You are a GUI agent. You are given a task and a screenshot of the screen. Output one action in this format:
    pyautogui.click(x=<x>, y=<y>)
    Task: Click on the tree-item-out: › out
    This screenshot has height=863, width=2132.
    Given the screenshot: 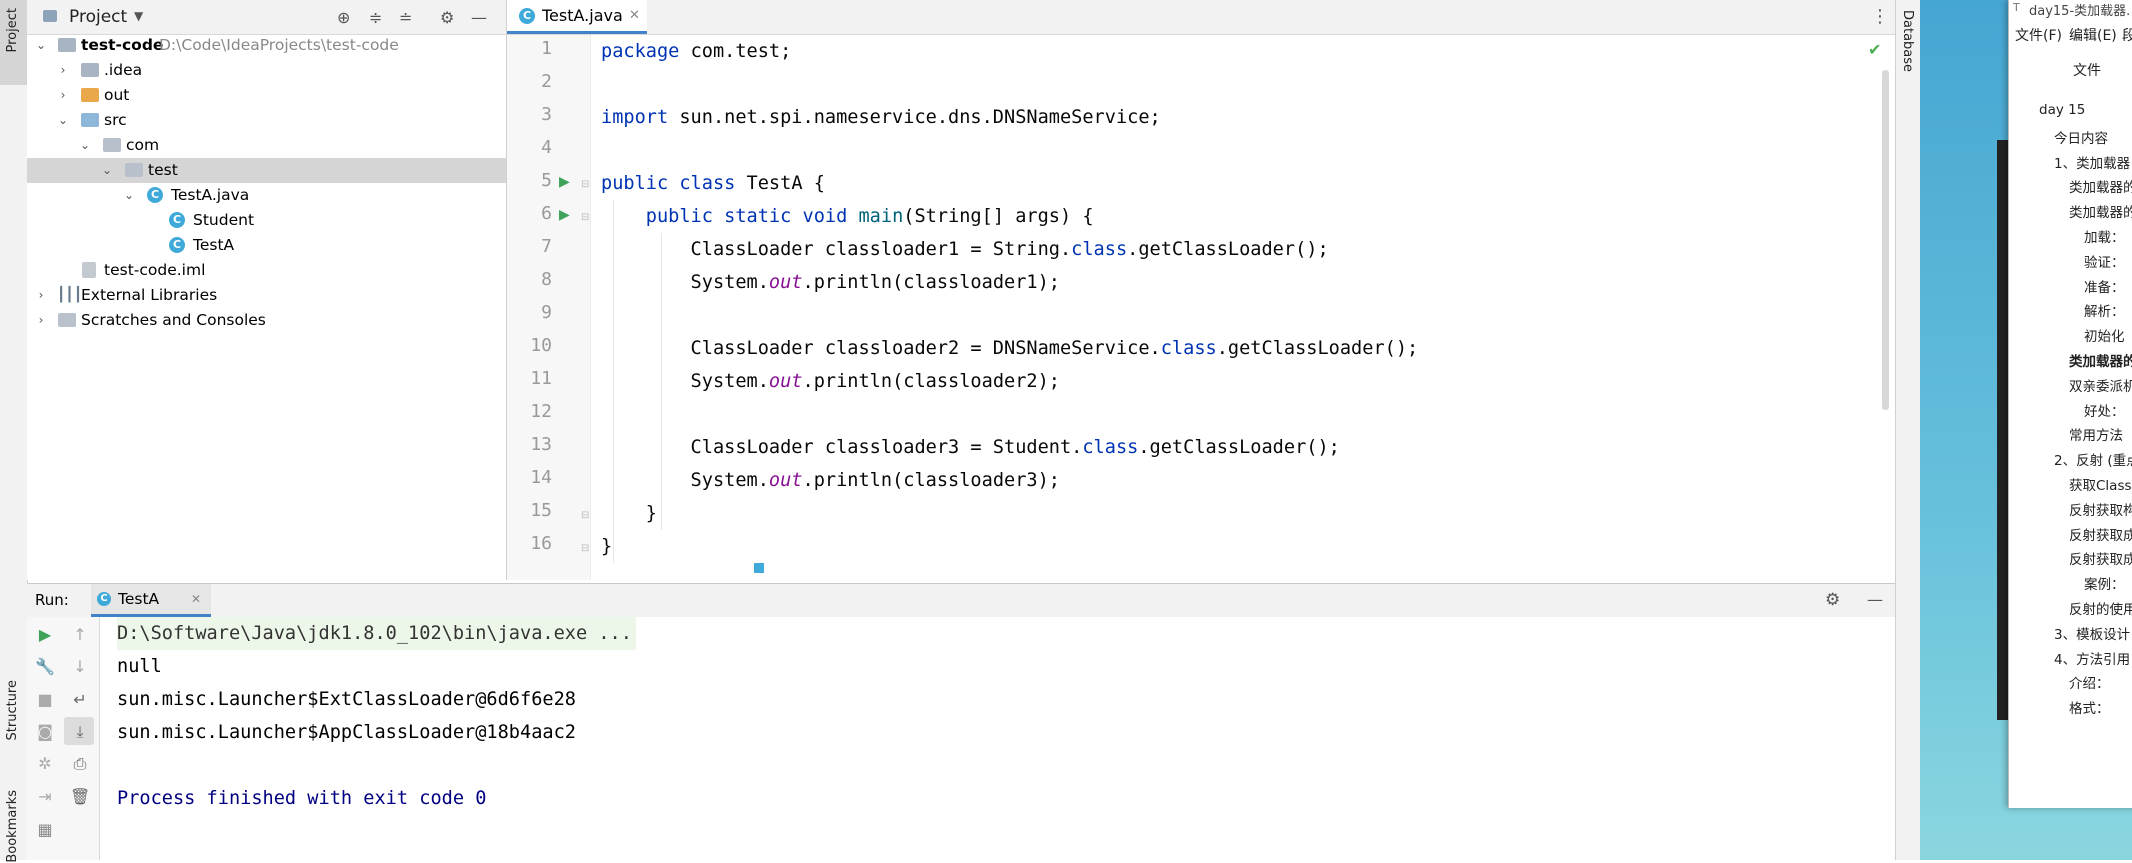 What is the action you would take?
    pyautogui.click(x=266, y=95)
    